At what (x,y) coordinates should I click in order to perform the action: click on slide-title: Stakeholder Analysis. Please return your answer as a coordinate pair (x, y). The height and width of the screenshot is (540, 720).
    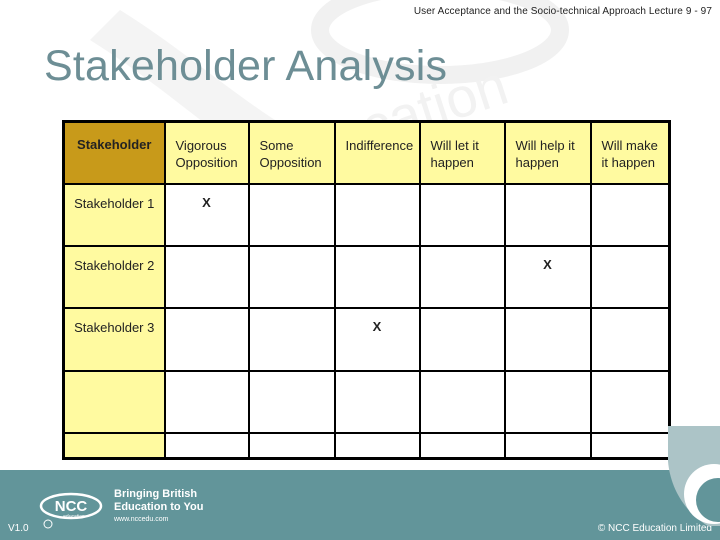
    Looking at the image, I should click on (246, 66).